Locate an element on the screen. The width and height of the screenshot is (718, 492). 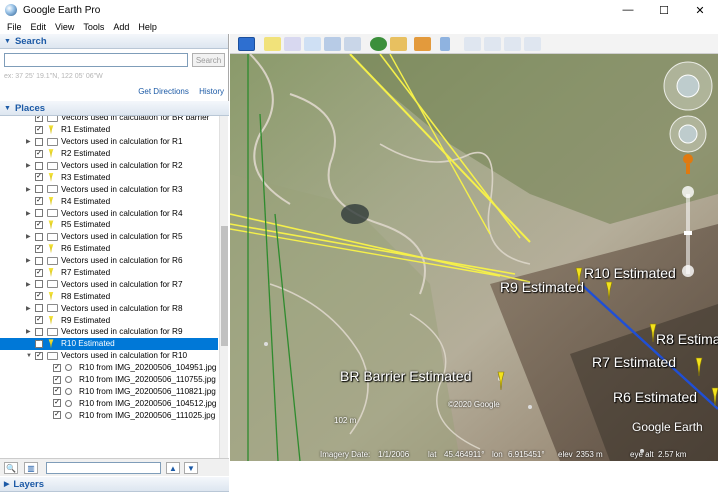
email-icon is located at coordinates (472, 44).